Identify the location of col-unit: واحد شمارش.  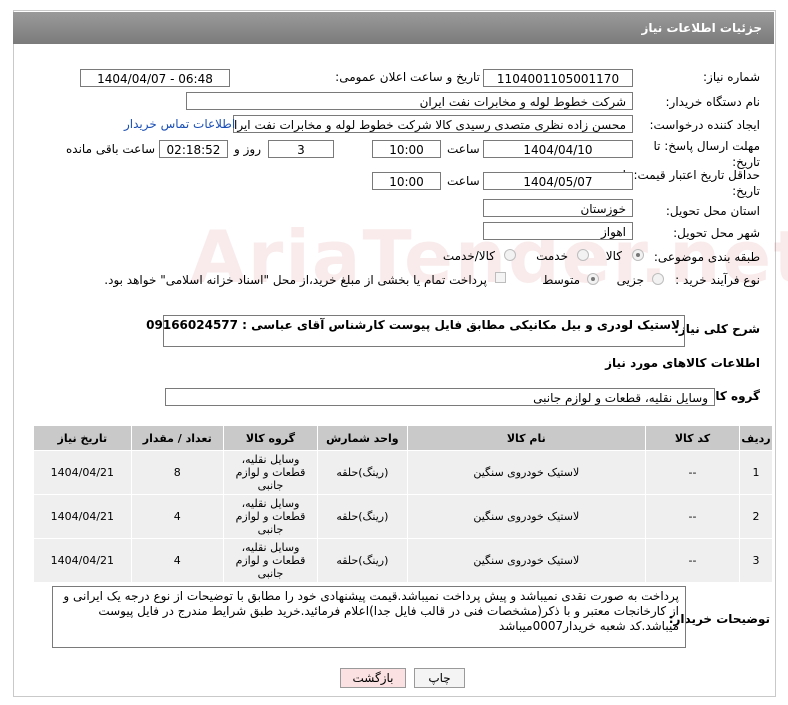
(362, 438).